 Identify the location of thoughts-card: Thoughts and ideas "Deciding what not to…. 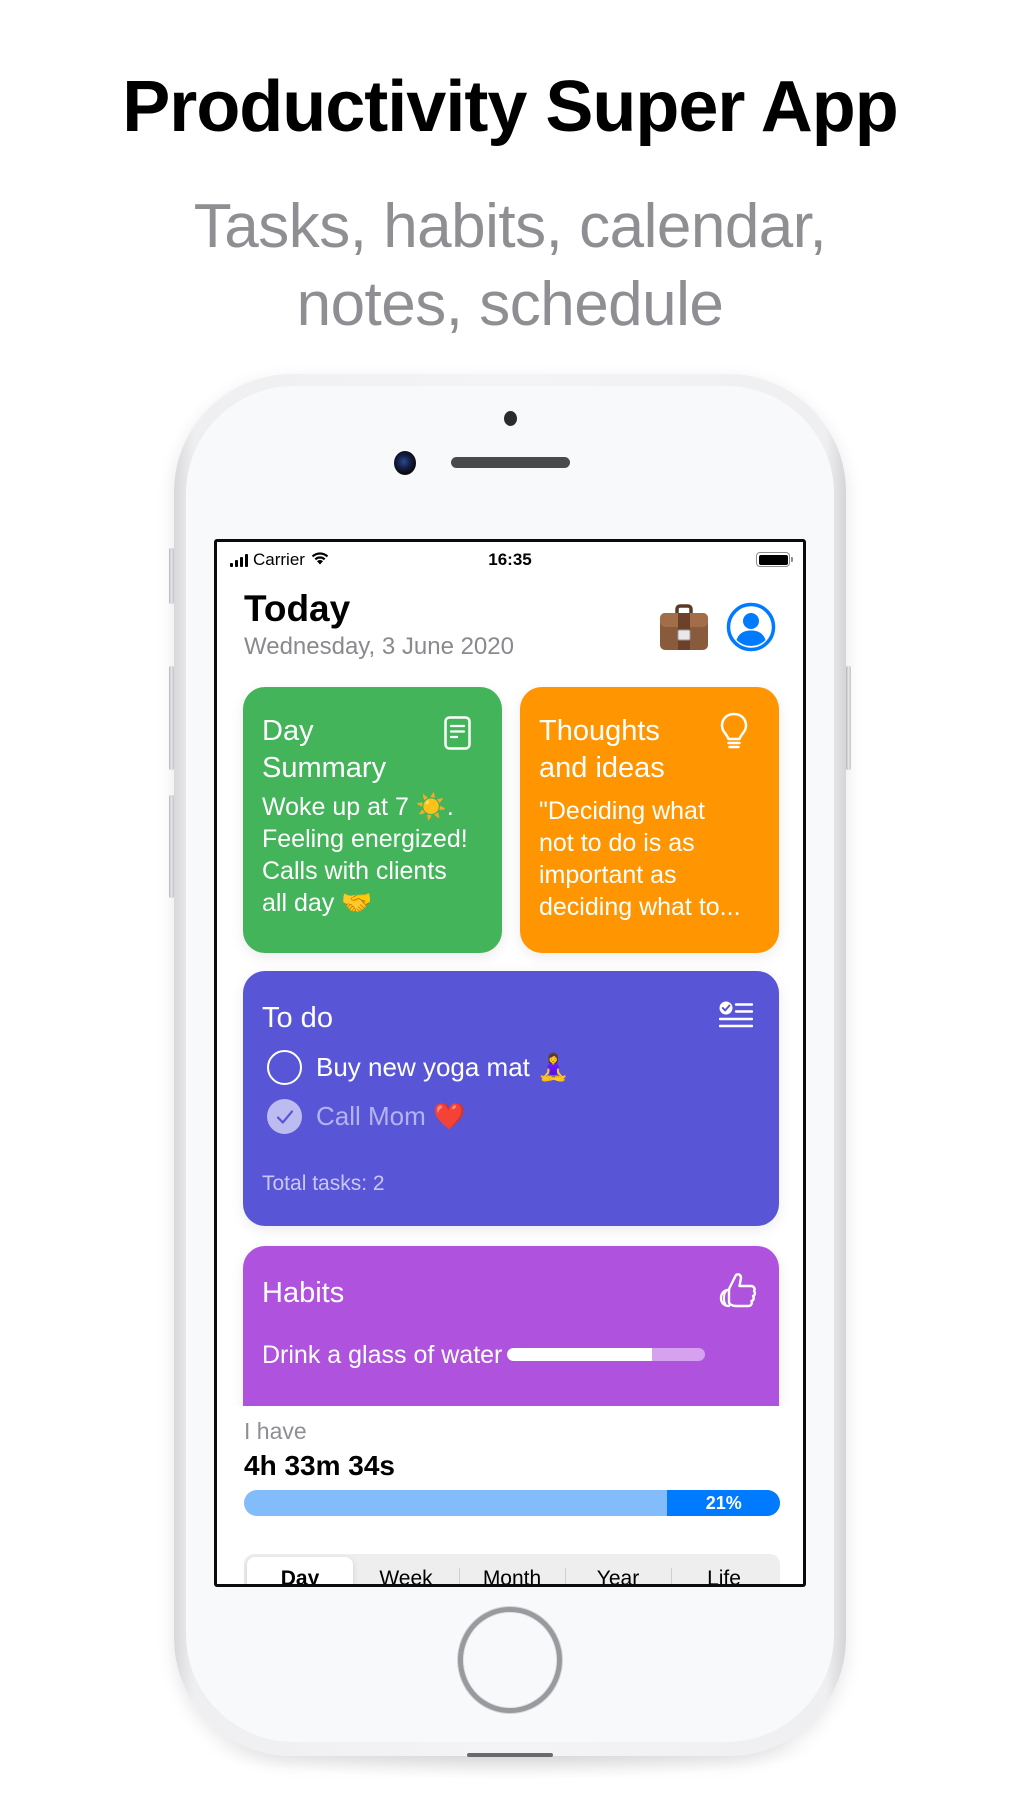
(649, 820).